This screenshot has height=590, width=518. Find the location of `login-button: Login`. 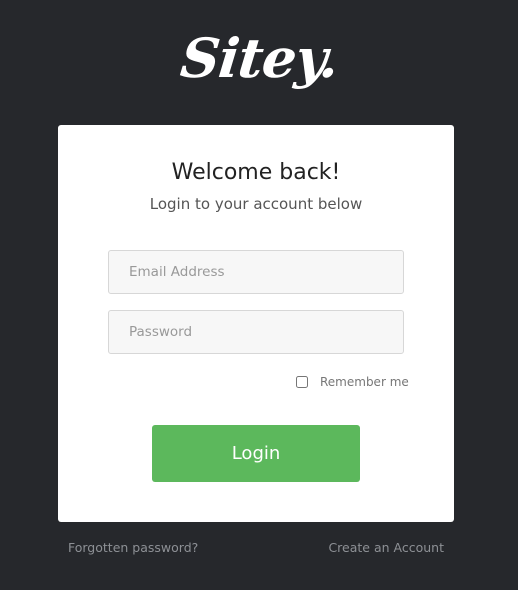

login-button: Login is located at coordinates (256, 453).